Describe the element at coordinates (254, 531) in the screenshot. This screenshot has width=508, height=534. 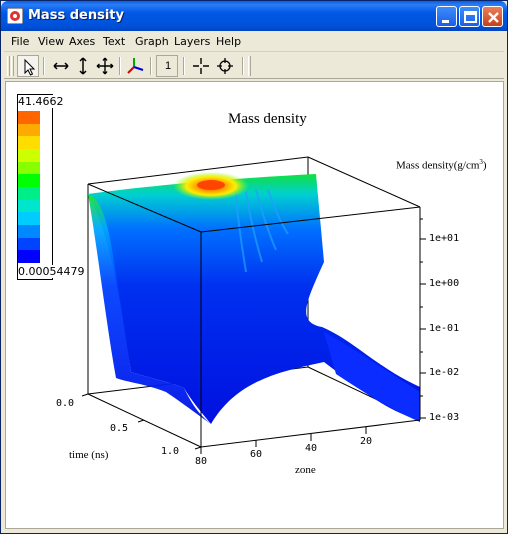
I see `window-bottom-border` at that location.